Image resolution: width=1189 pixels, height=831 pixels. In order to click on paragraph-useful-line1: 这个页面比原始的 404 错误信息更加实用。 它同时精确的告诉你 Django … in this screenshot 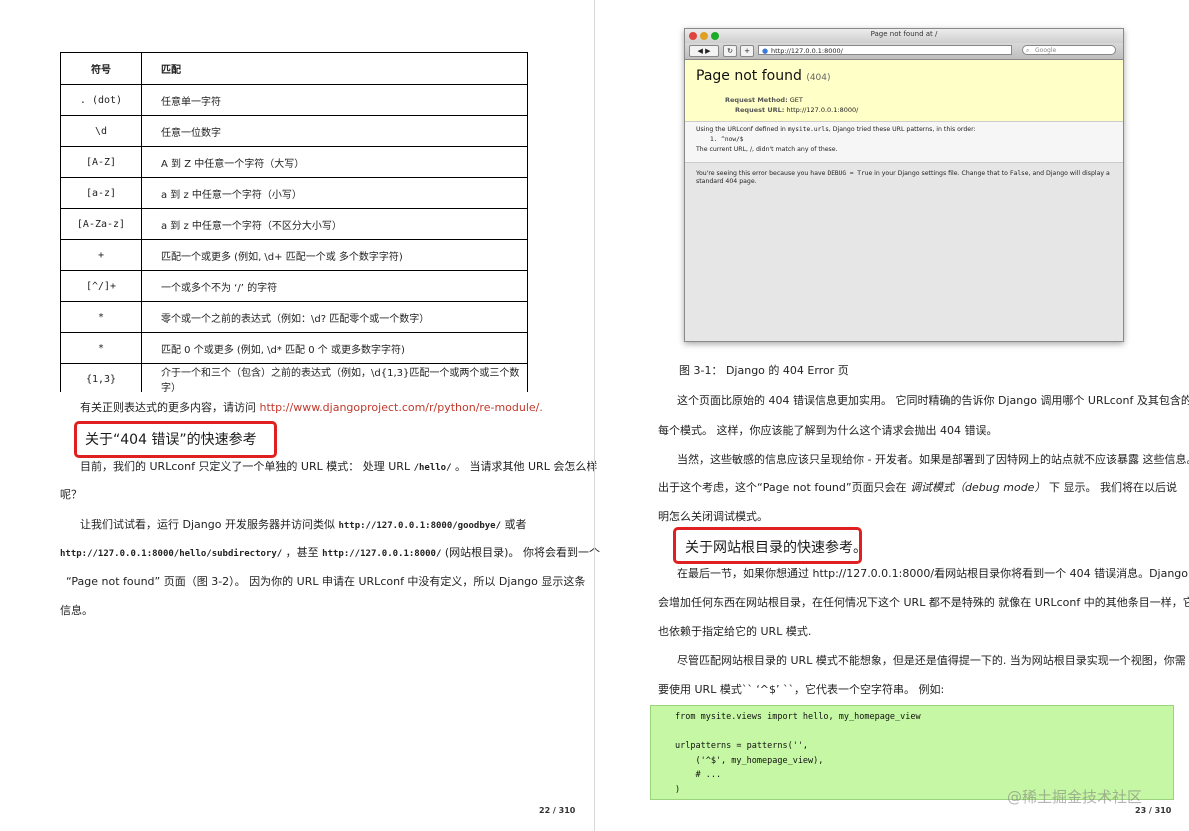, I will do `click(933, 400)`.